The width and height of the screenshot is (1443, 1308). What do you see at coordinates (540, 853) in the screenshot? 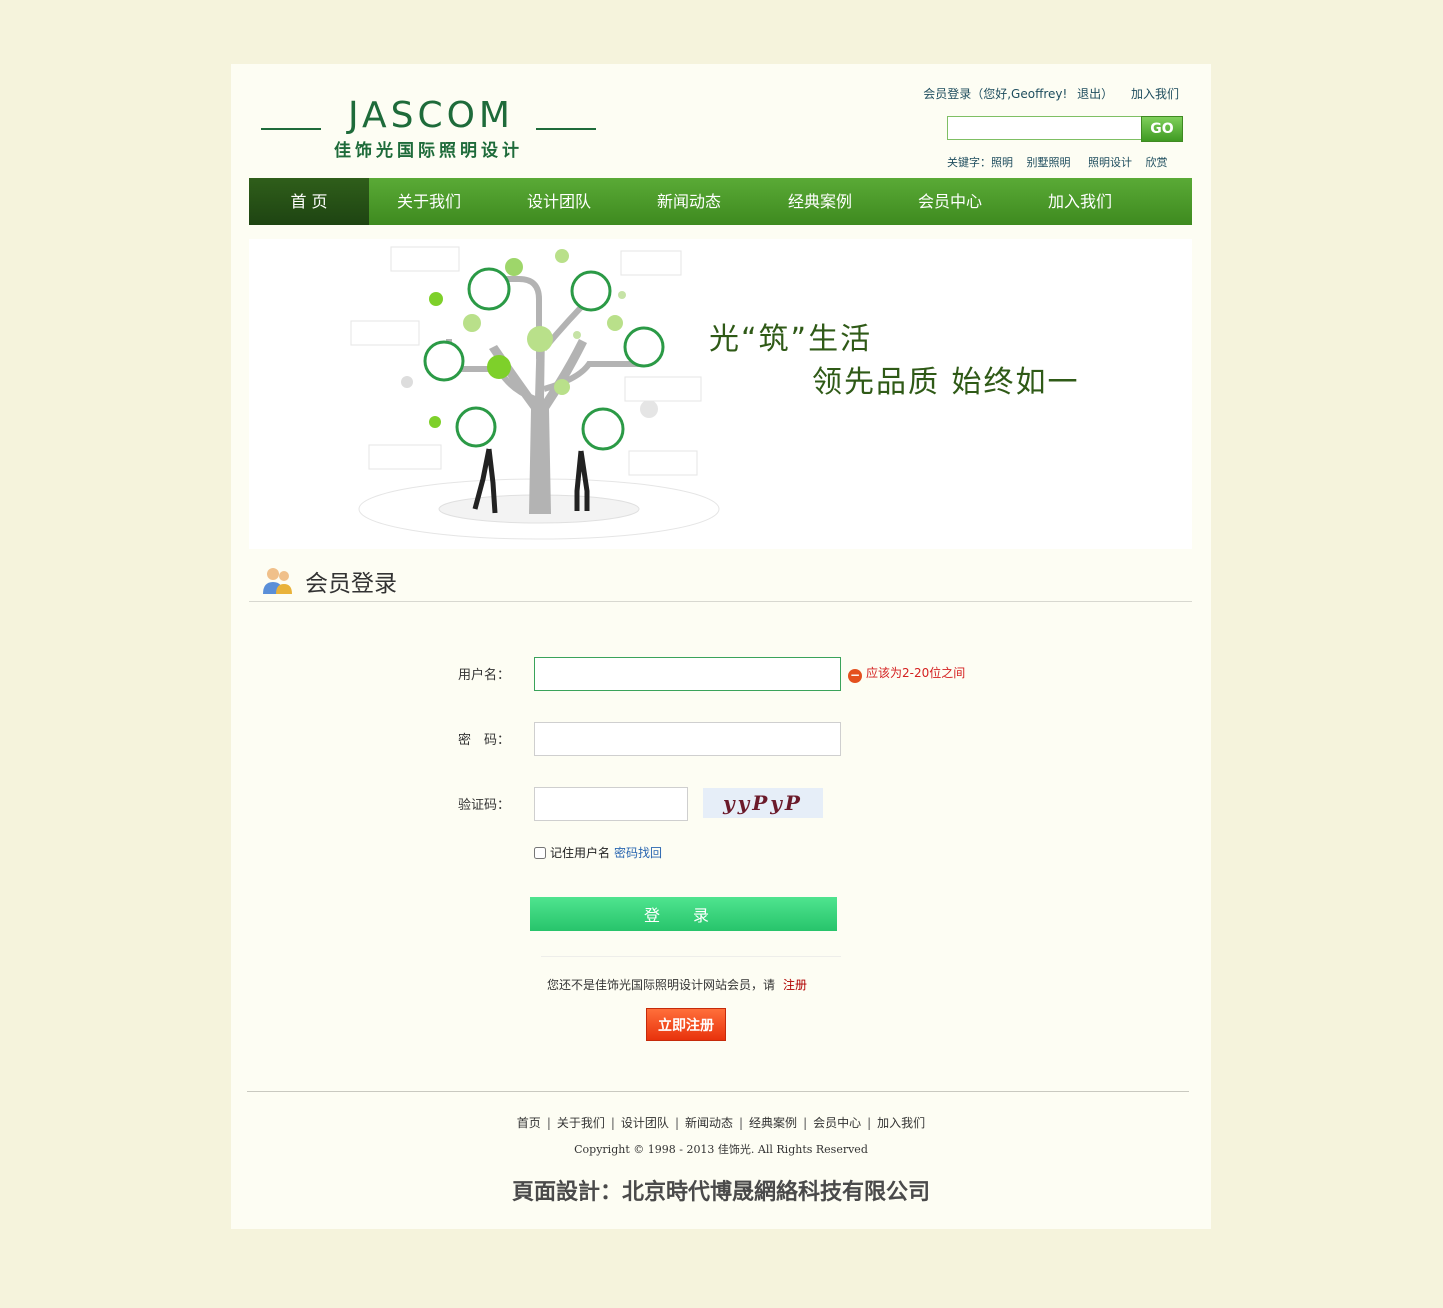
I see `remember-checkbox` at bounding box center [540, 853].